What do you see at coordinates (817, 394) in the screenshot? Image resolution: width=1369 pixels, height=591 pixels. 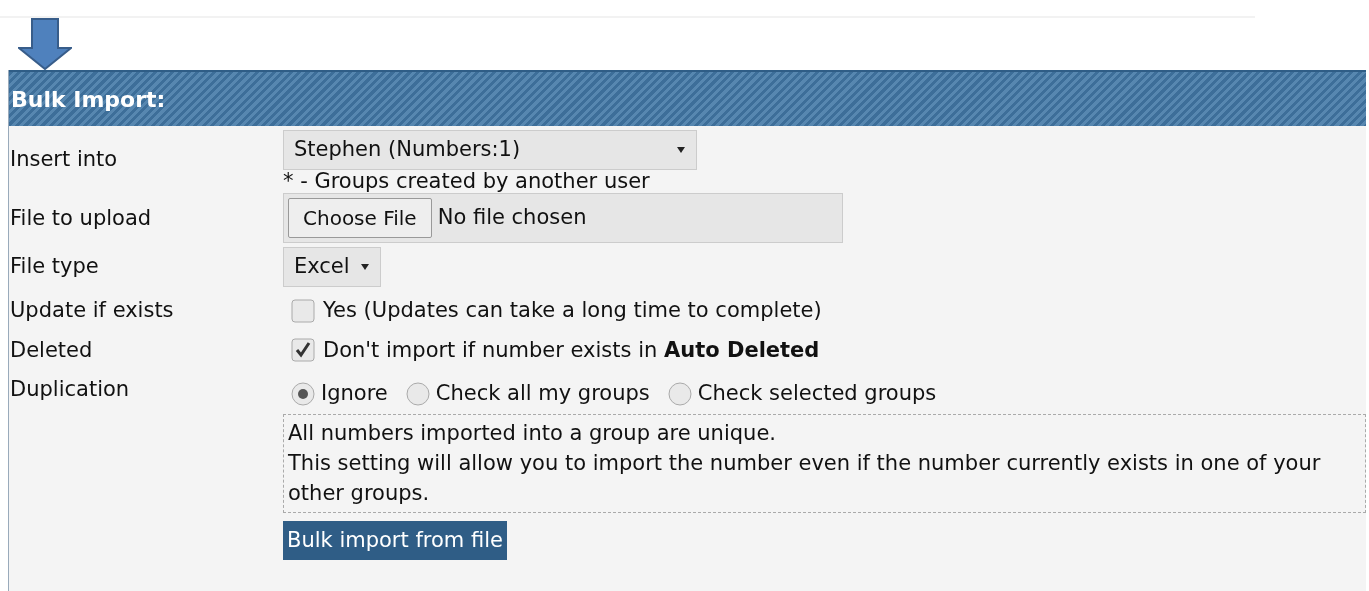 I see `radio-label: Check selected groups` at bounding box center [817, 394].